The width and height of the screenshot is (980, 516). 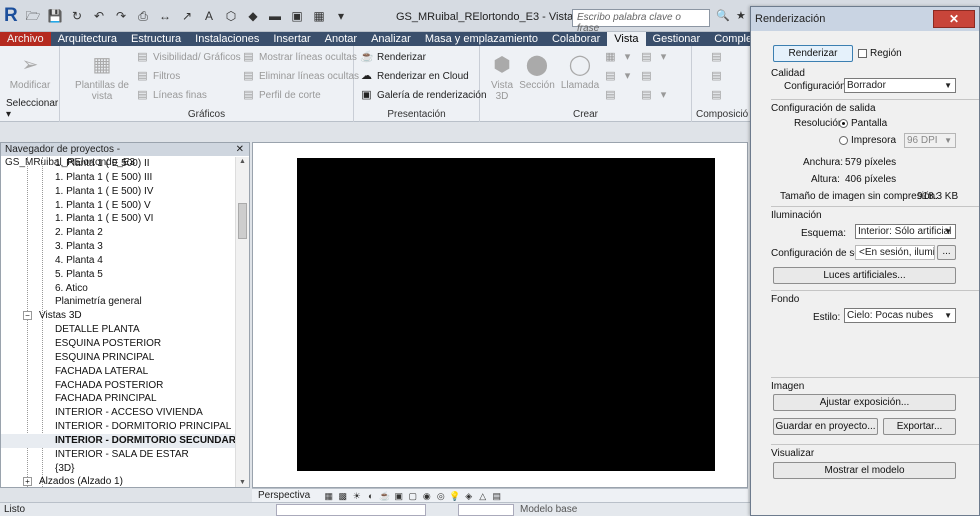 What do you see at coordinates (118, 481) in the screenshot?
I see `tree-item: + Alzados (Alzado 1)` at bounding box center [118, 481].